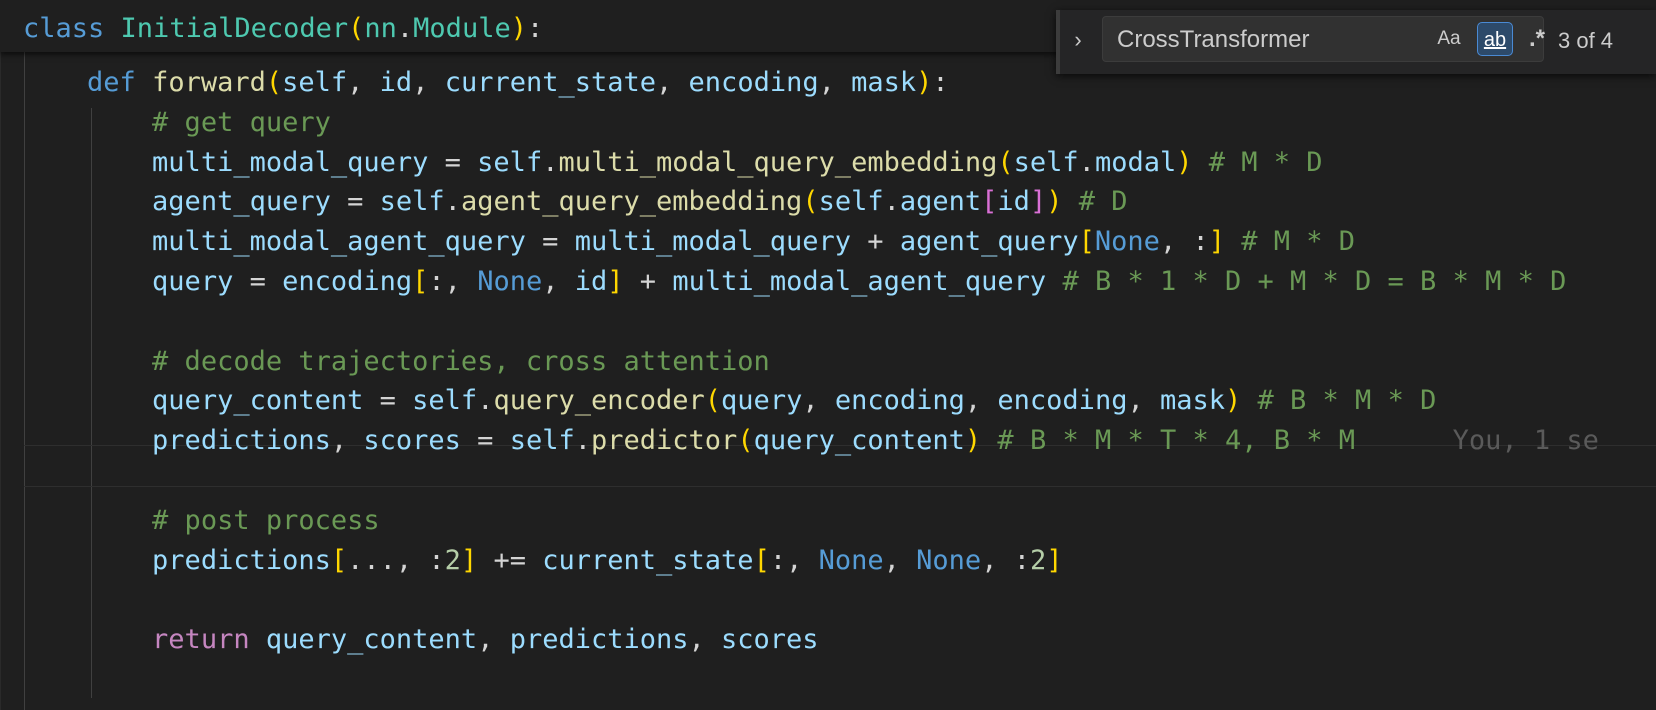  What do you see at coordinates (234, 28) in the screenshot?
I see `code-token: InitialDecoder` at bounding box center [234, 28].